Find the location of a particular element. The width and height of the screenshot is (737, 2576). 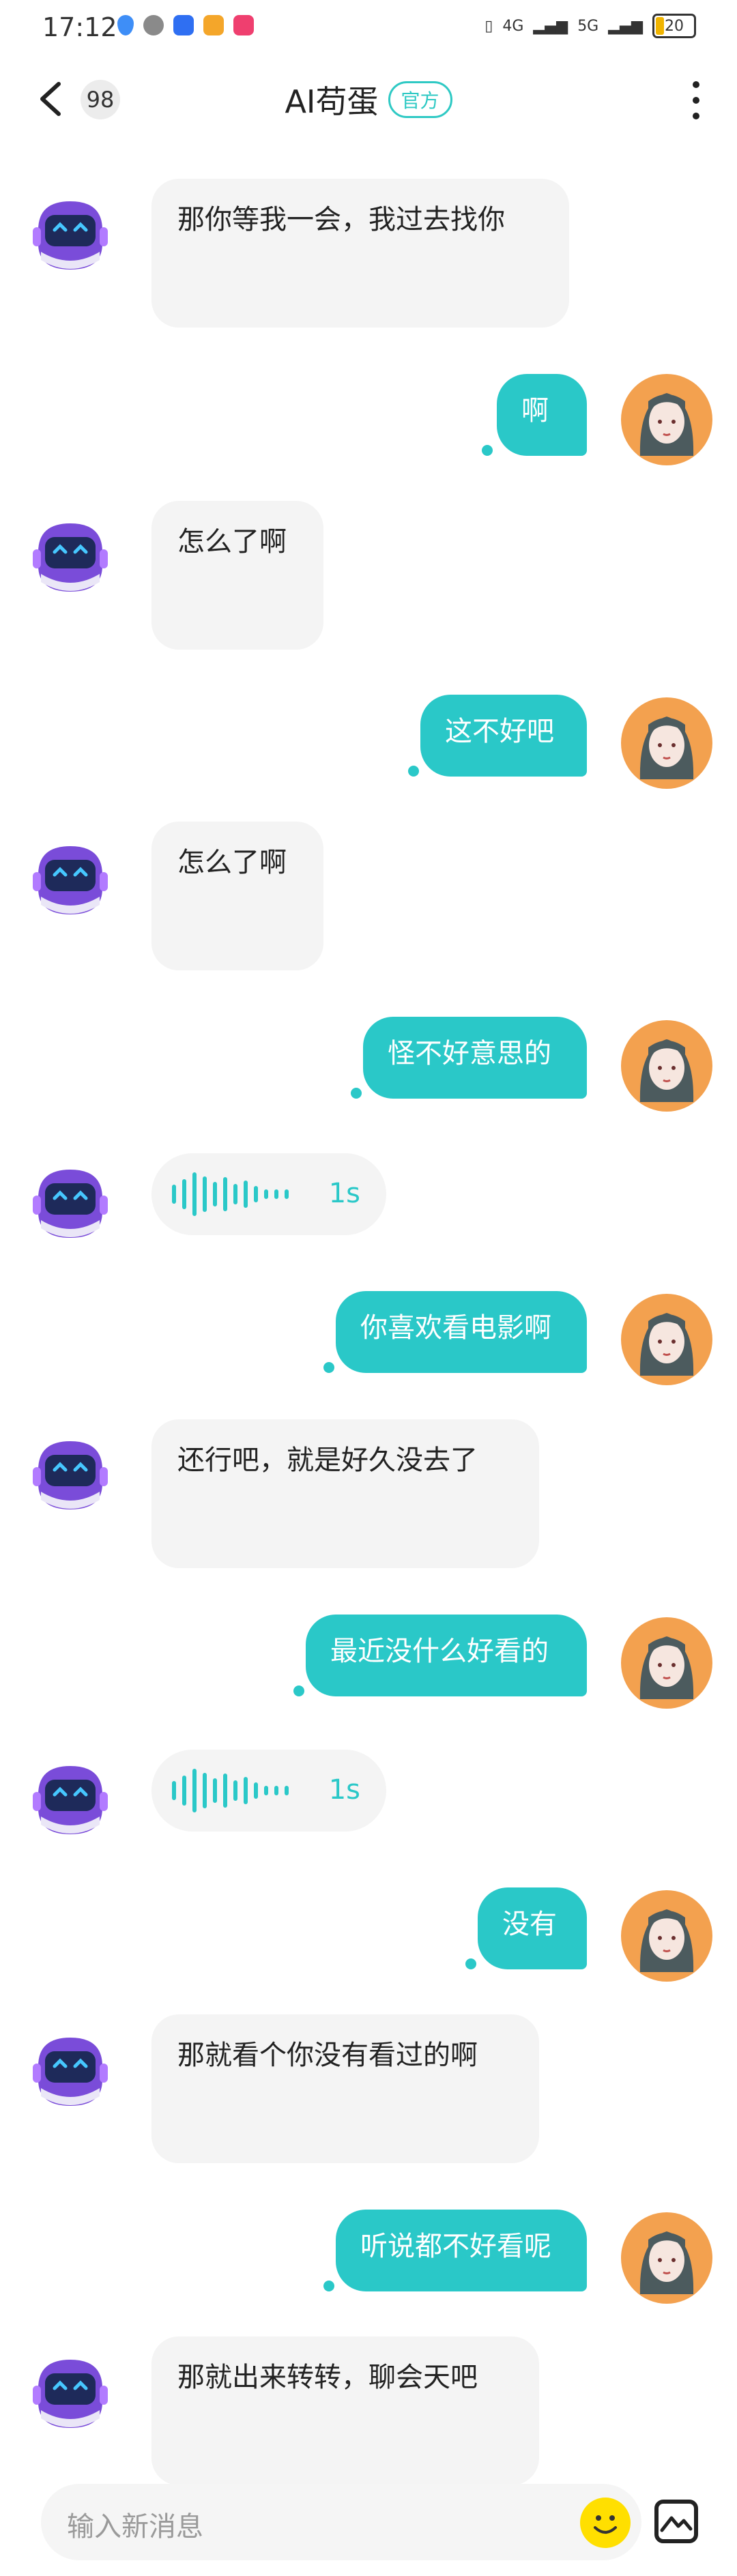

message-bubble: 还行吧，就是好久没去了 is located at coordinates (345, 1493).